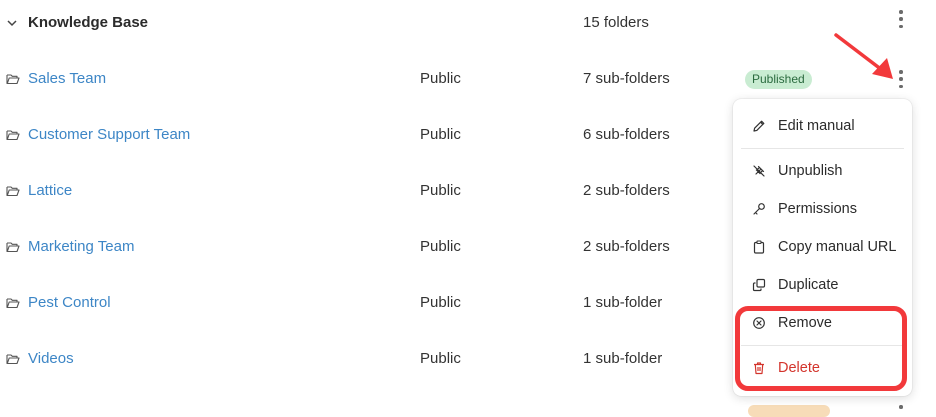 This screenshot has height=417, width=936. Describe the element at coordinates (81, 247) in the screenshot. I see `folder-link: Marketing Team` at that location.